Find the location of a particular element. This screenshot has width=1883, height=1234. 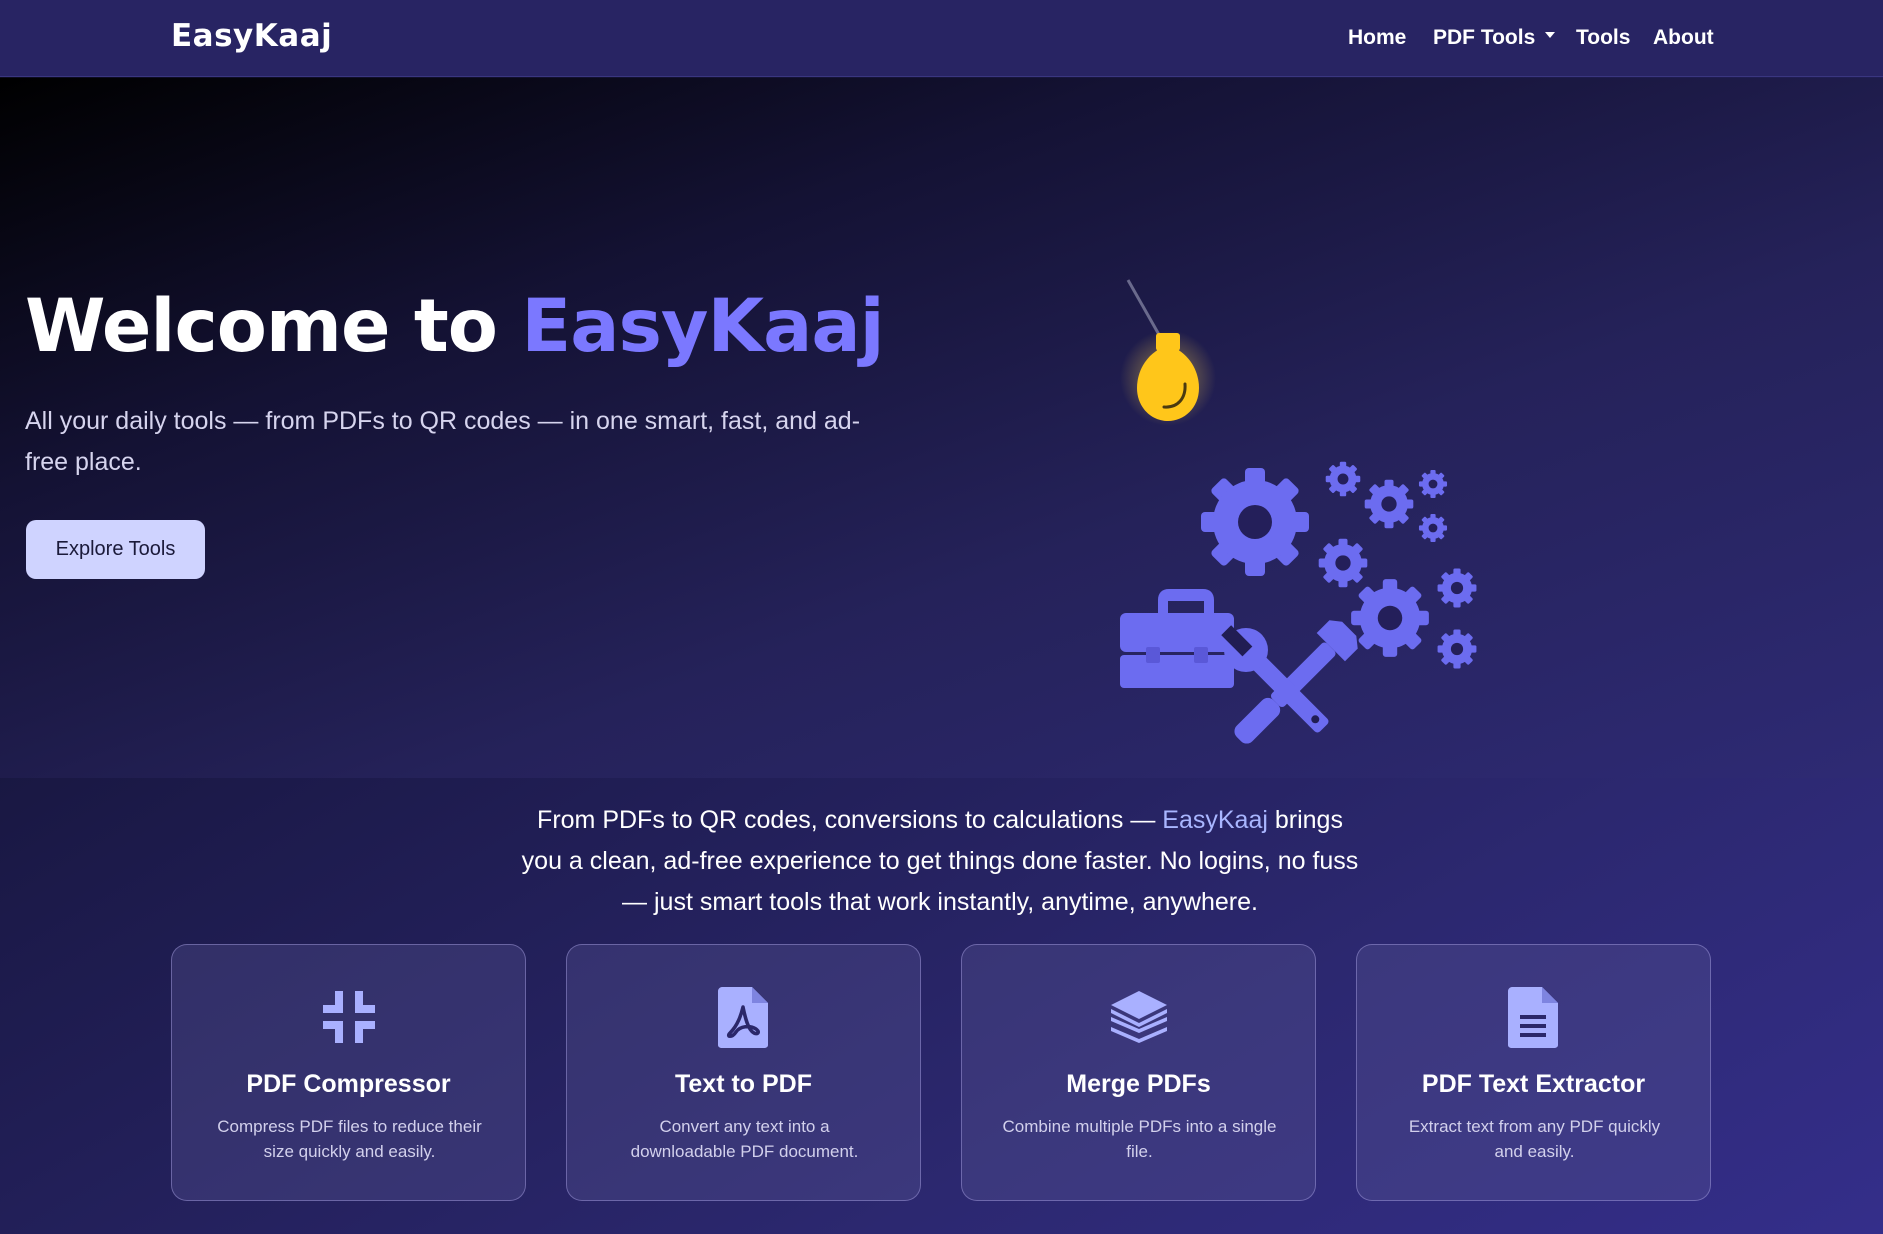

nav-about-link: About is located at coordinates (1683, 38).